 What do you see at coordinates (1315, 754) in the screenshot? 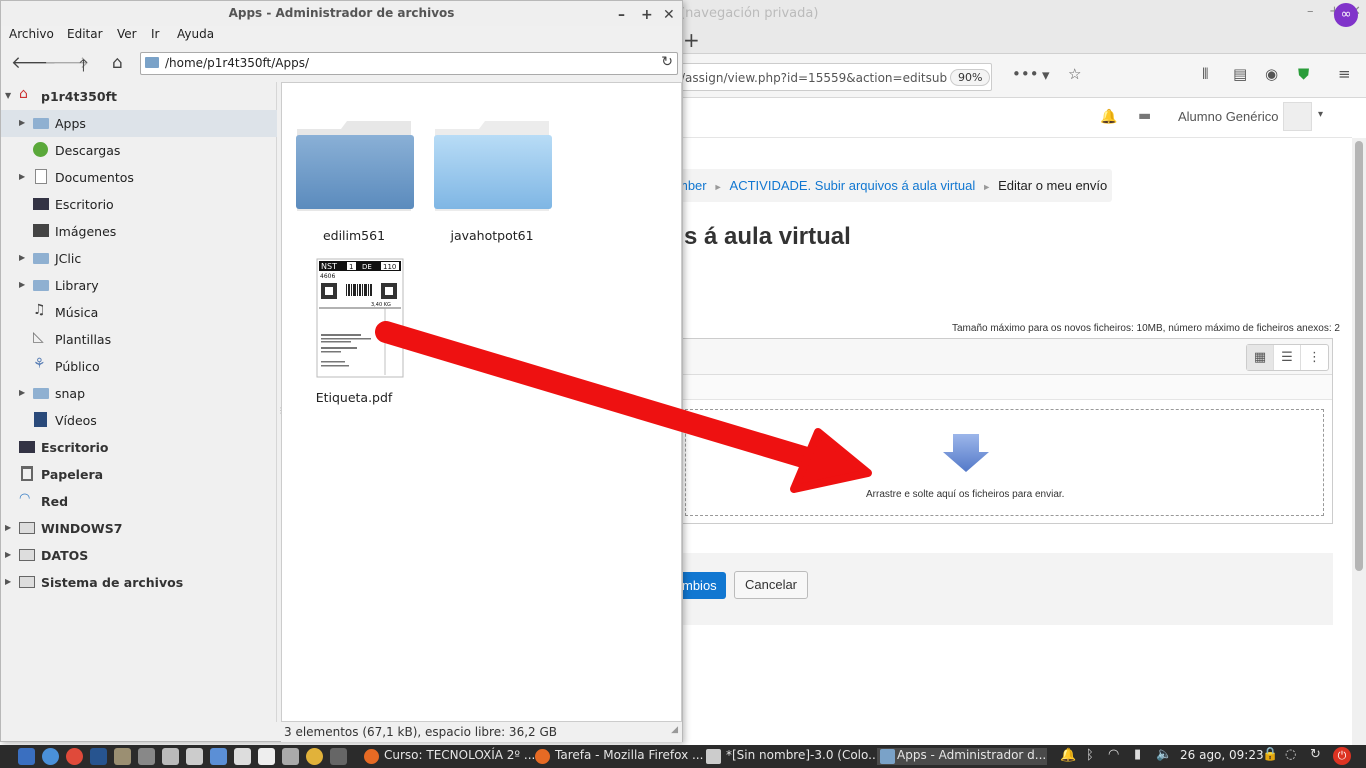
I see `restart-icon: ↻` at bounding box center [1315, 754].